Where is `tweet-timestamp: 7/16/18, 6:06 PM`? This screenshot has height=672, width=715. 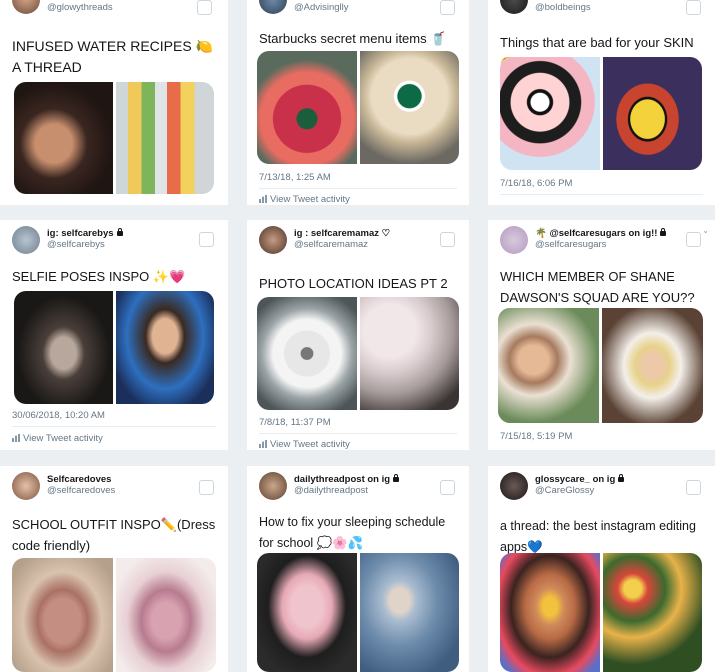
tweet-timestamp: 7/16/18, 6:06 PM is located at coordinates (536, 183).